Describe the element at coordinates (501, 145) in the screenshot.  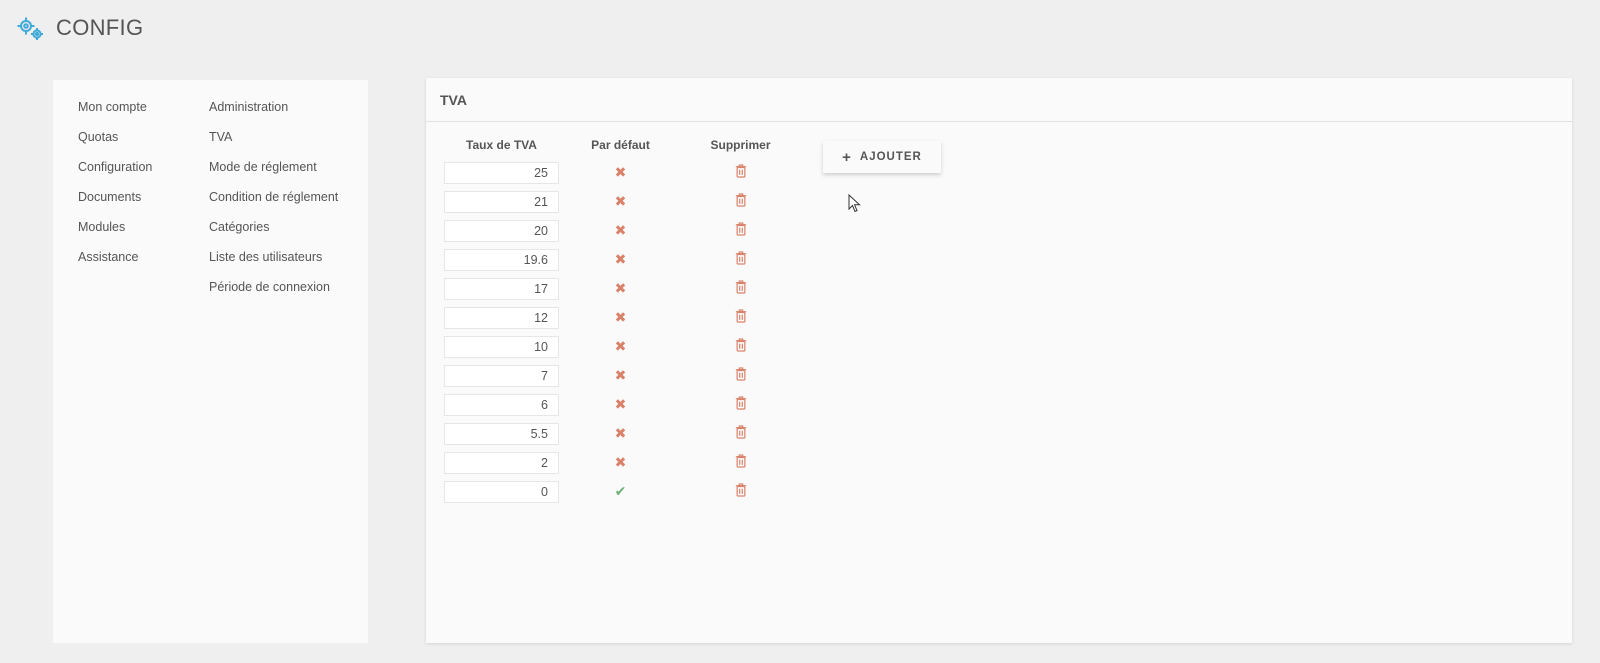
I see `column-header-rate: Taux de TVA` at that location.